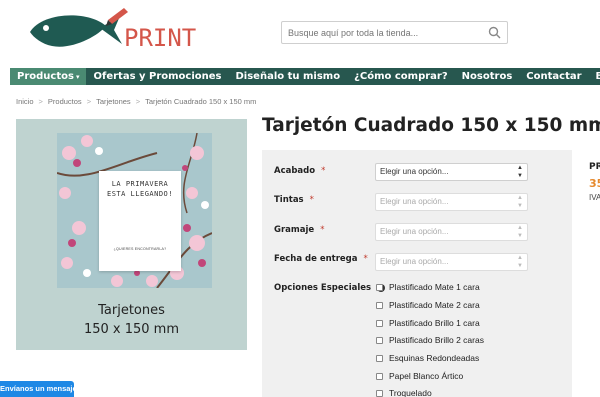 The image size is (600, 397). Describe the element at coordinates (321, 259) in the screenshot. I see `option-label-fecha: Fecha de entrega *` at that location.